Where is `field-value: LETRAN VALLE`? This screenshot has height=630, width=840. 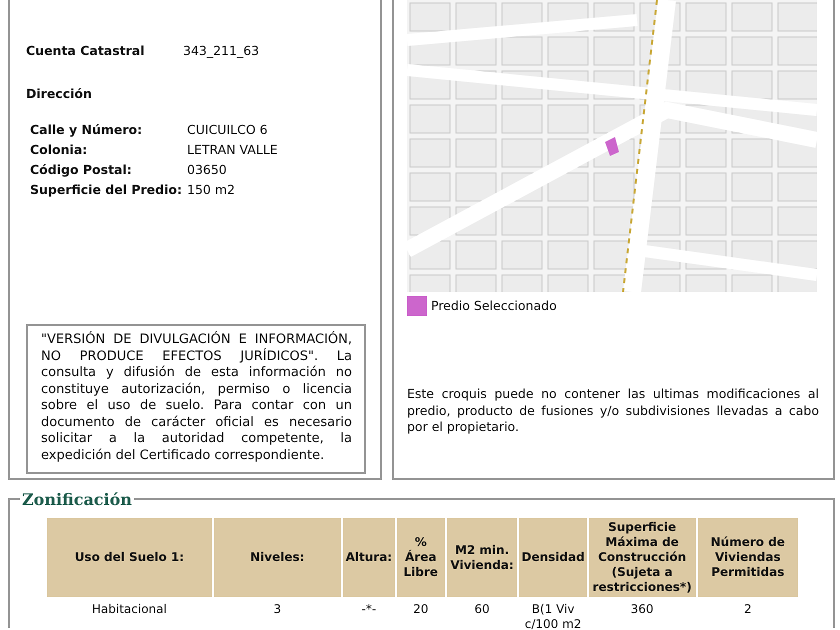 field-value: LETRAN VALLE is located at coordinates (232, 149).